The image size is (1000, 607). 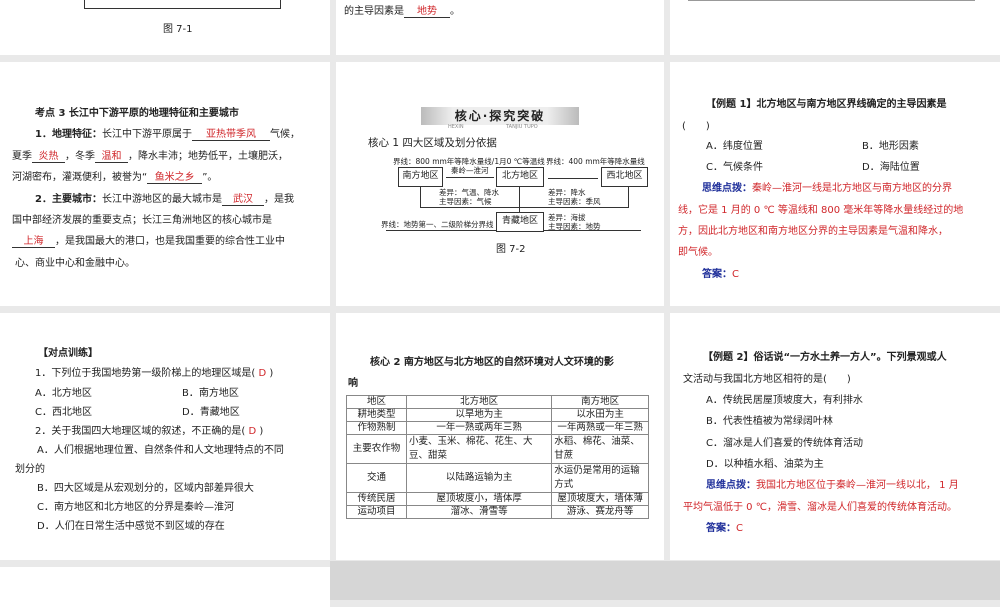 What do you see at coordinates (600, 449) in the screenshot?
I see `table-cell: 水稻、棉花、油菜、甘蔗` at bounding box center [600, 449].